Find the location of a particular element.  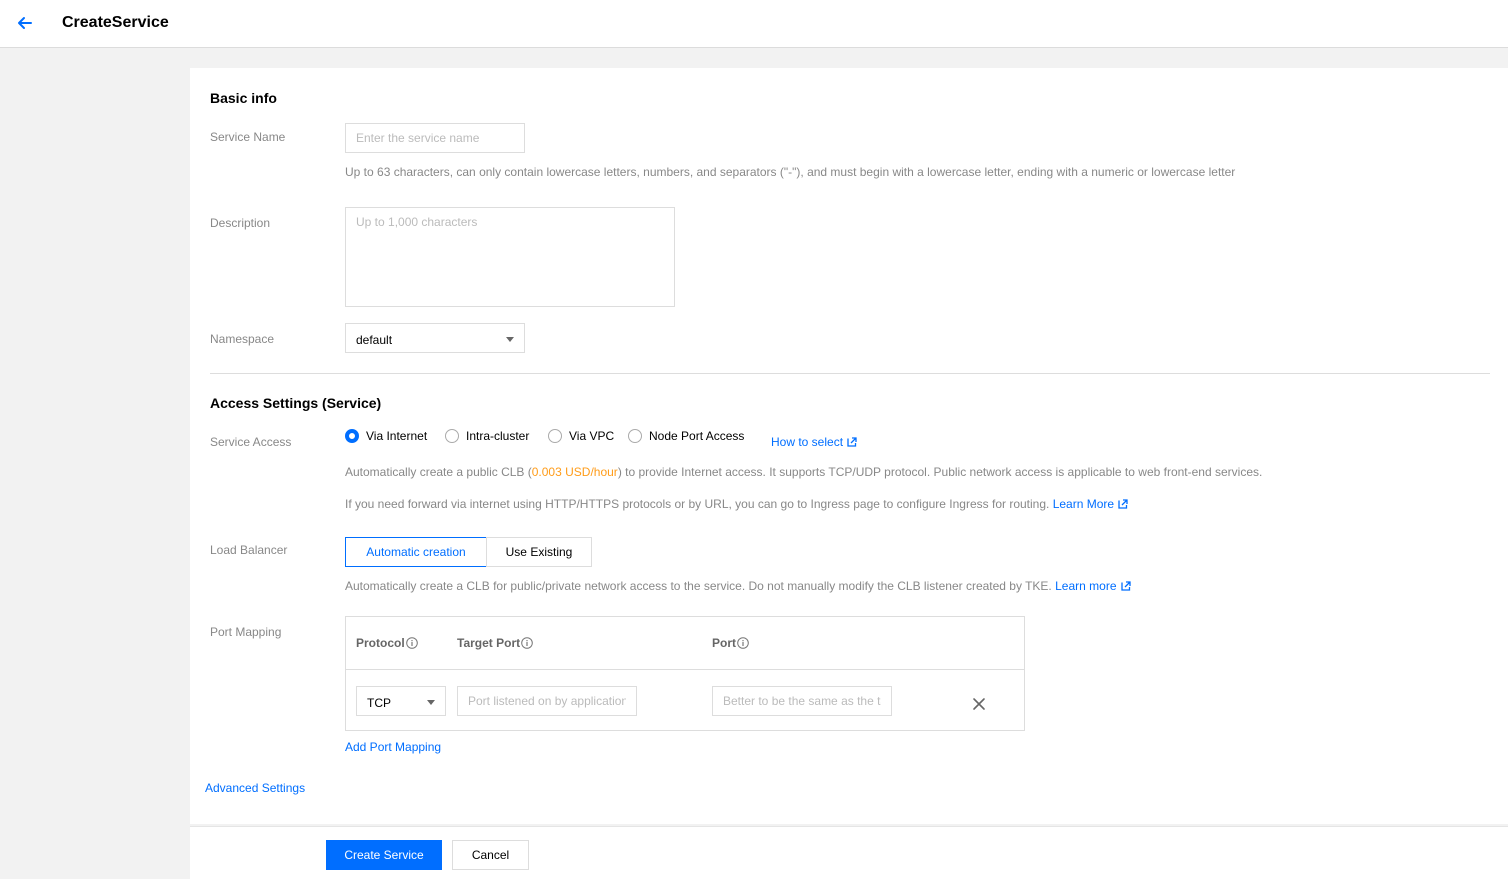

arrow-left-icon is located at coordinates (25, 23).